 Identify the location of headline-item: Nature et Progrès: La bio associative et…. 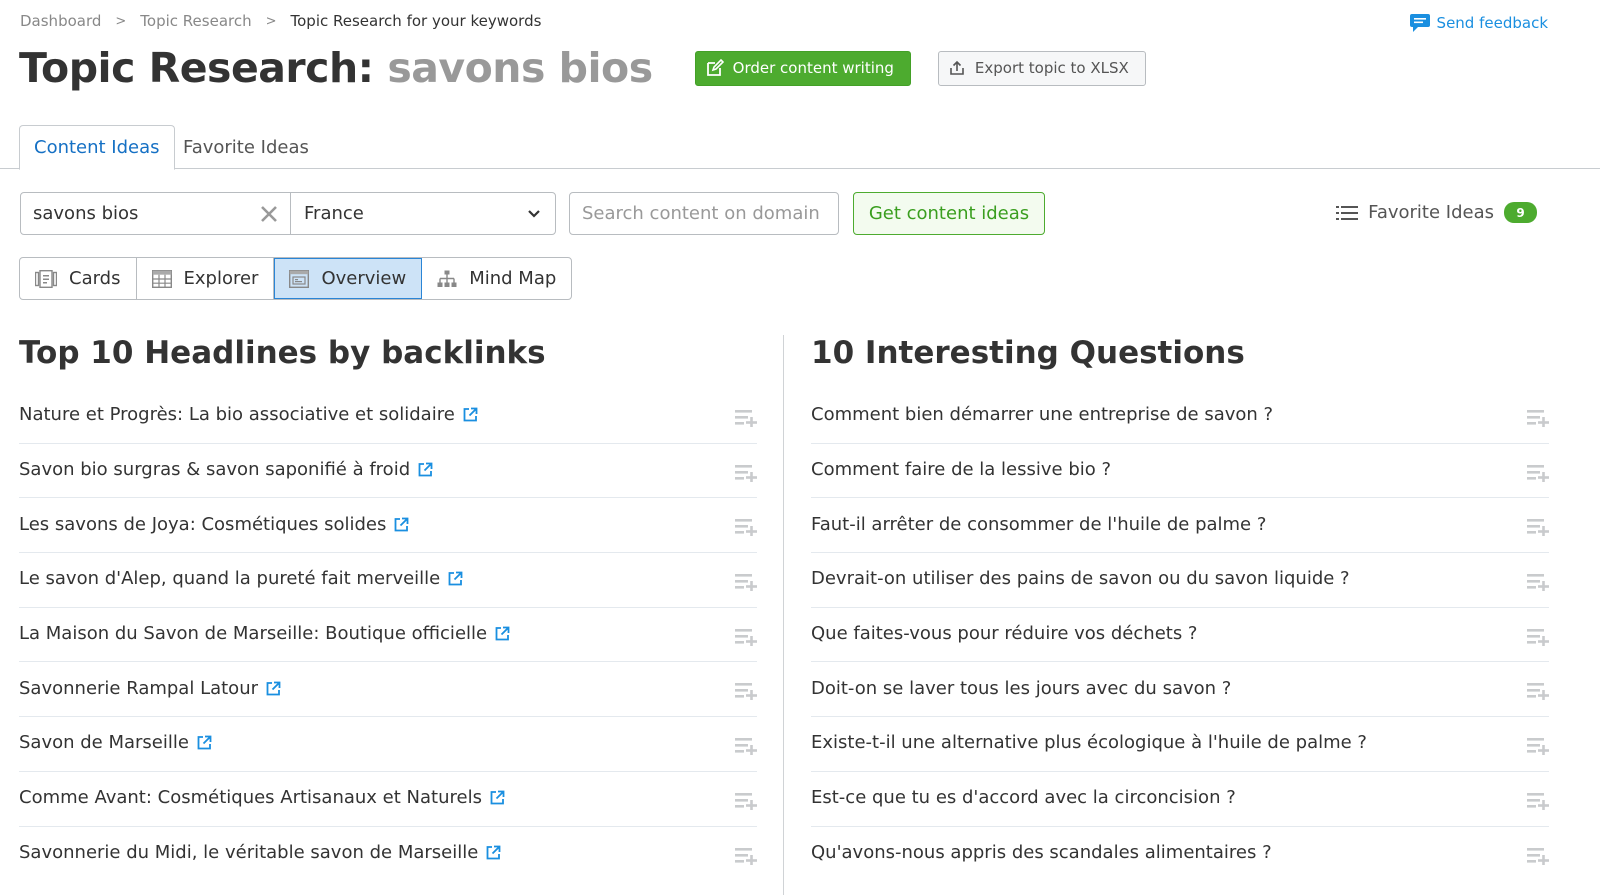
(388, 416).